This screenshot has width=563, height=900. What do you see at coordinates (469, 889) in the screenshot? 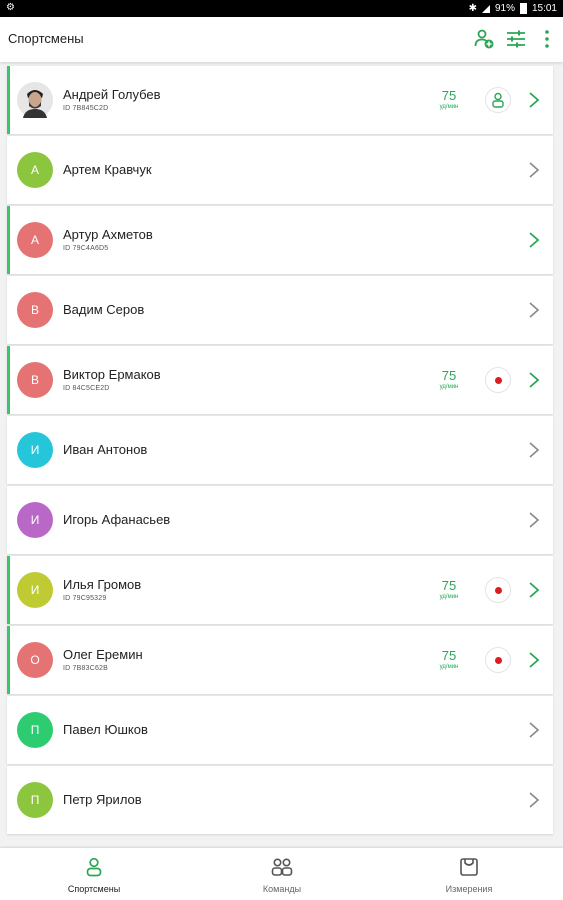
I see `nav-label: Измерения` at bounding box center [469, 889].